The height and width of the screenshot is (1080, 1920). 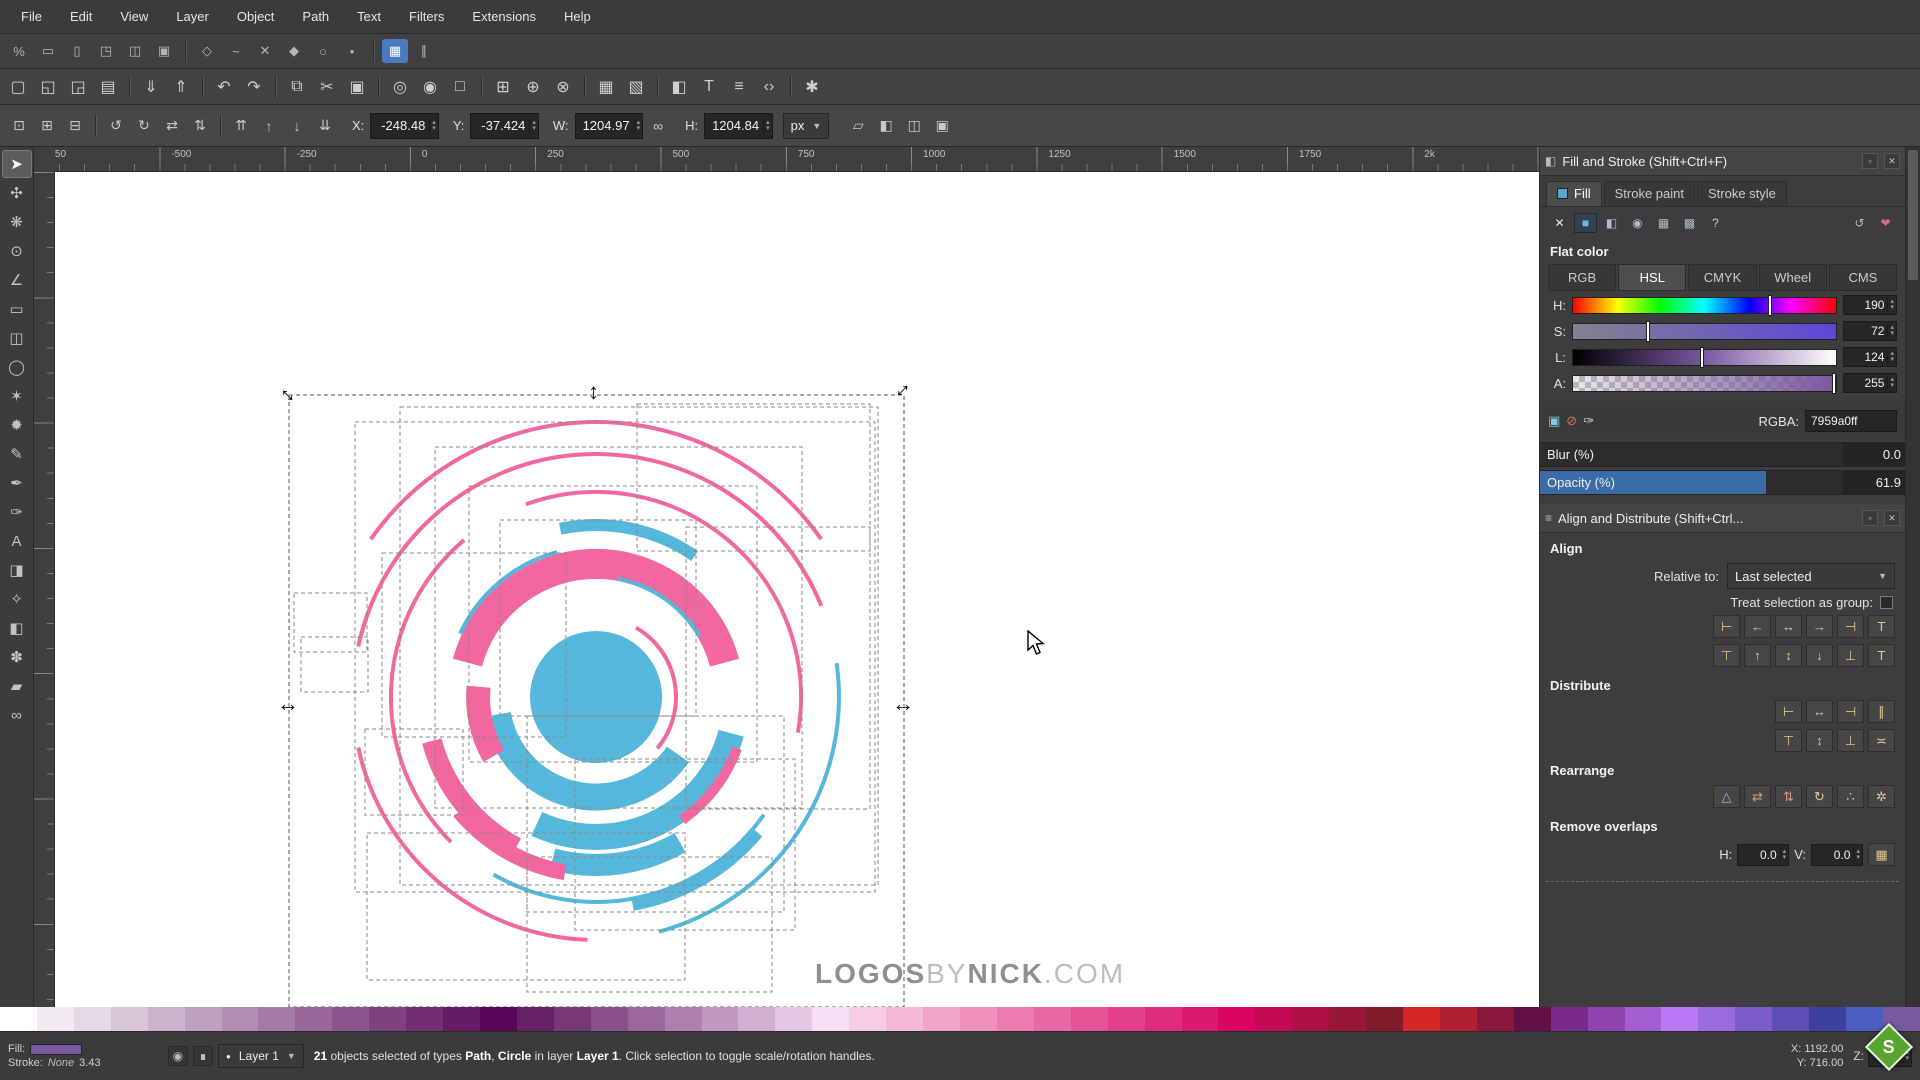 I want to click on saturation-slider, so click(x=1704, y=331).